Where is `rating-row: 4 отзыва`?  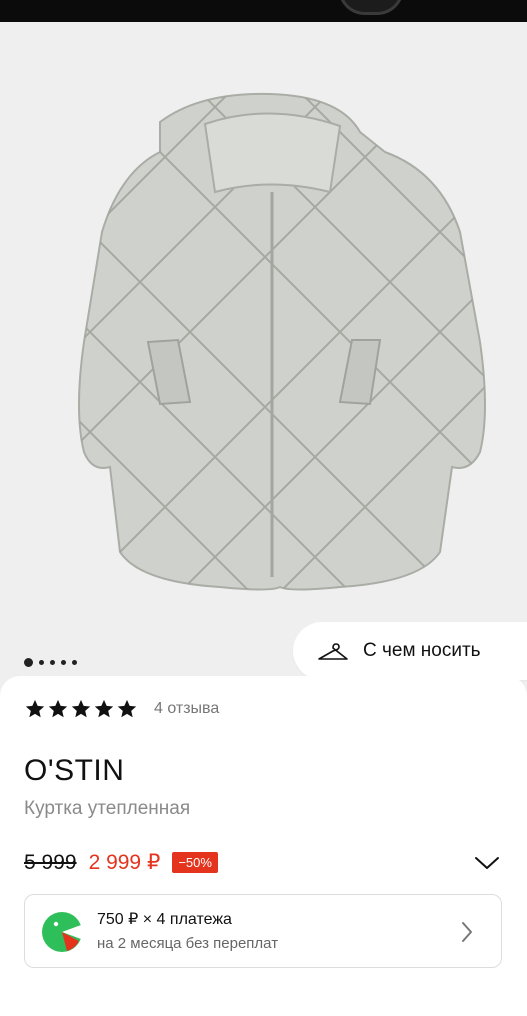 rating-row: 4 отзыва is located at coordinates (121, 709).